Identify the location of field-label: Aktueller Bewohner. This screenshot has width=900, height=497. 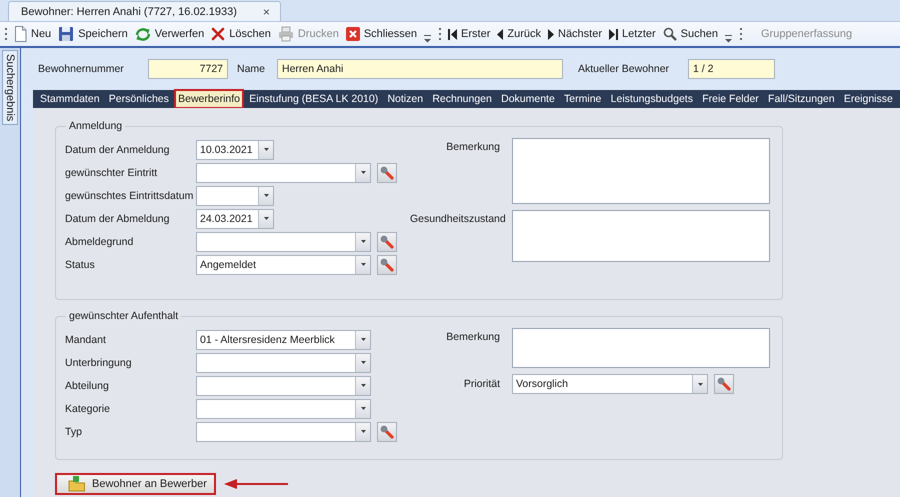
(624, 69).